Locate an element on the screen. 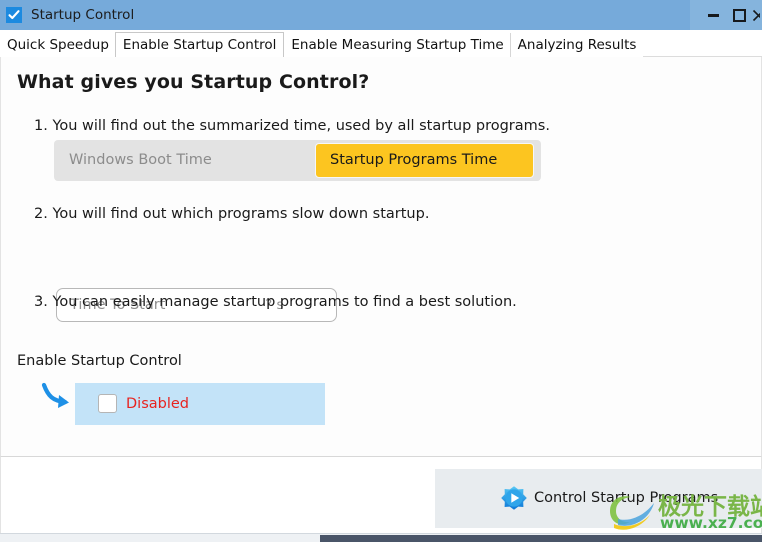 This screenshot has width=762, height=542. horizontal-scrollbar is located at coordinates (381, 537).